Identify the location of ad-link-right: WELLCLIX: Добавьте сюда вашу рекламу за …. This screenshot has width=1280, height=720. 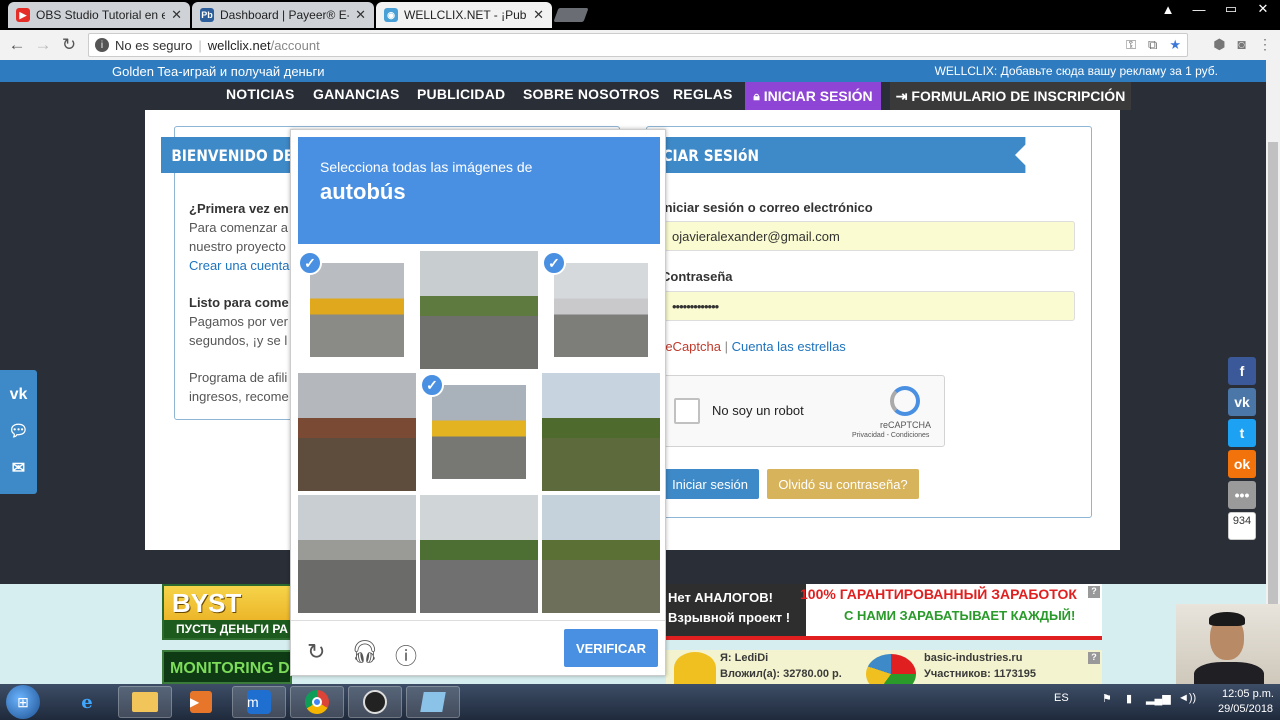
(1076, 71).